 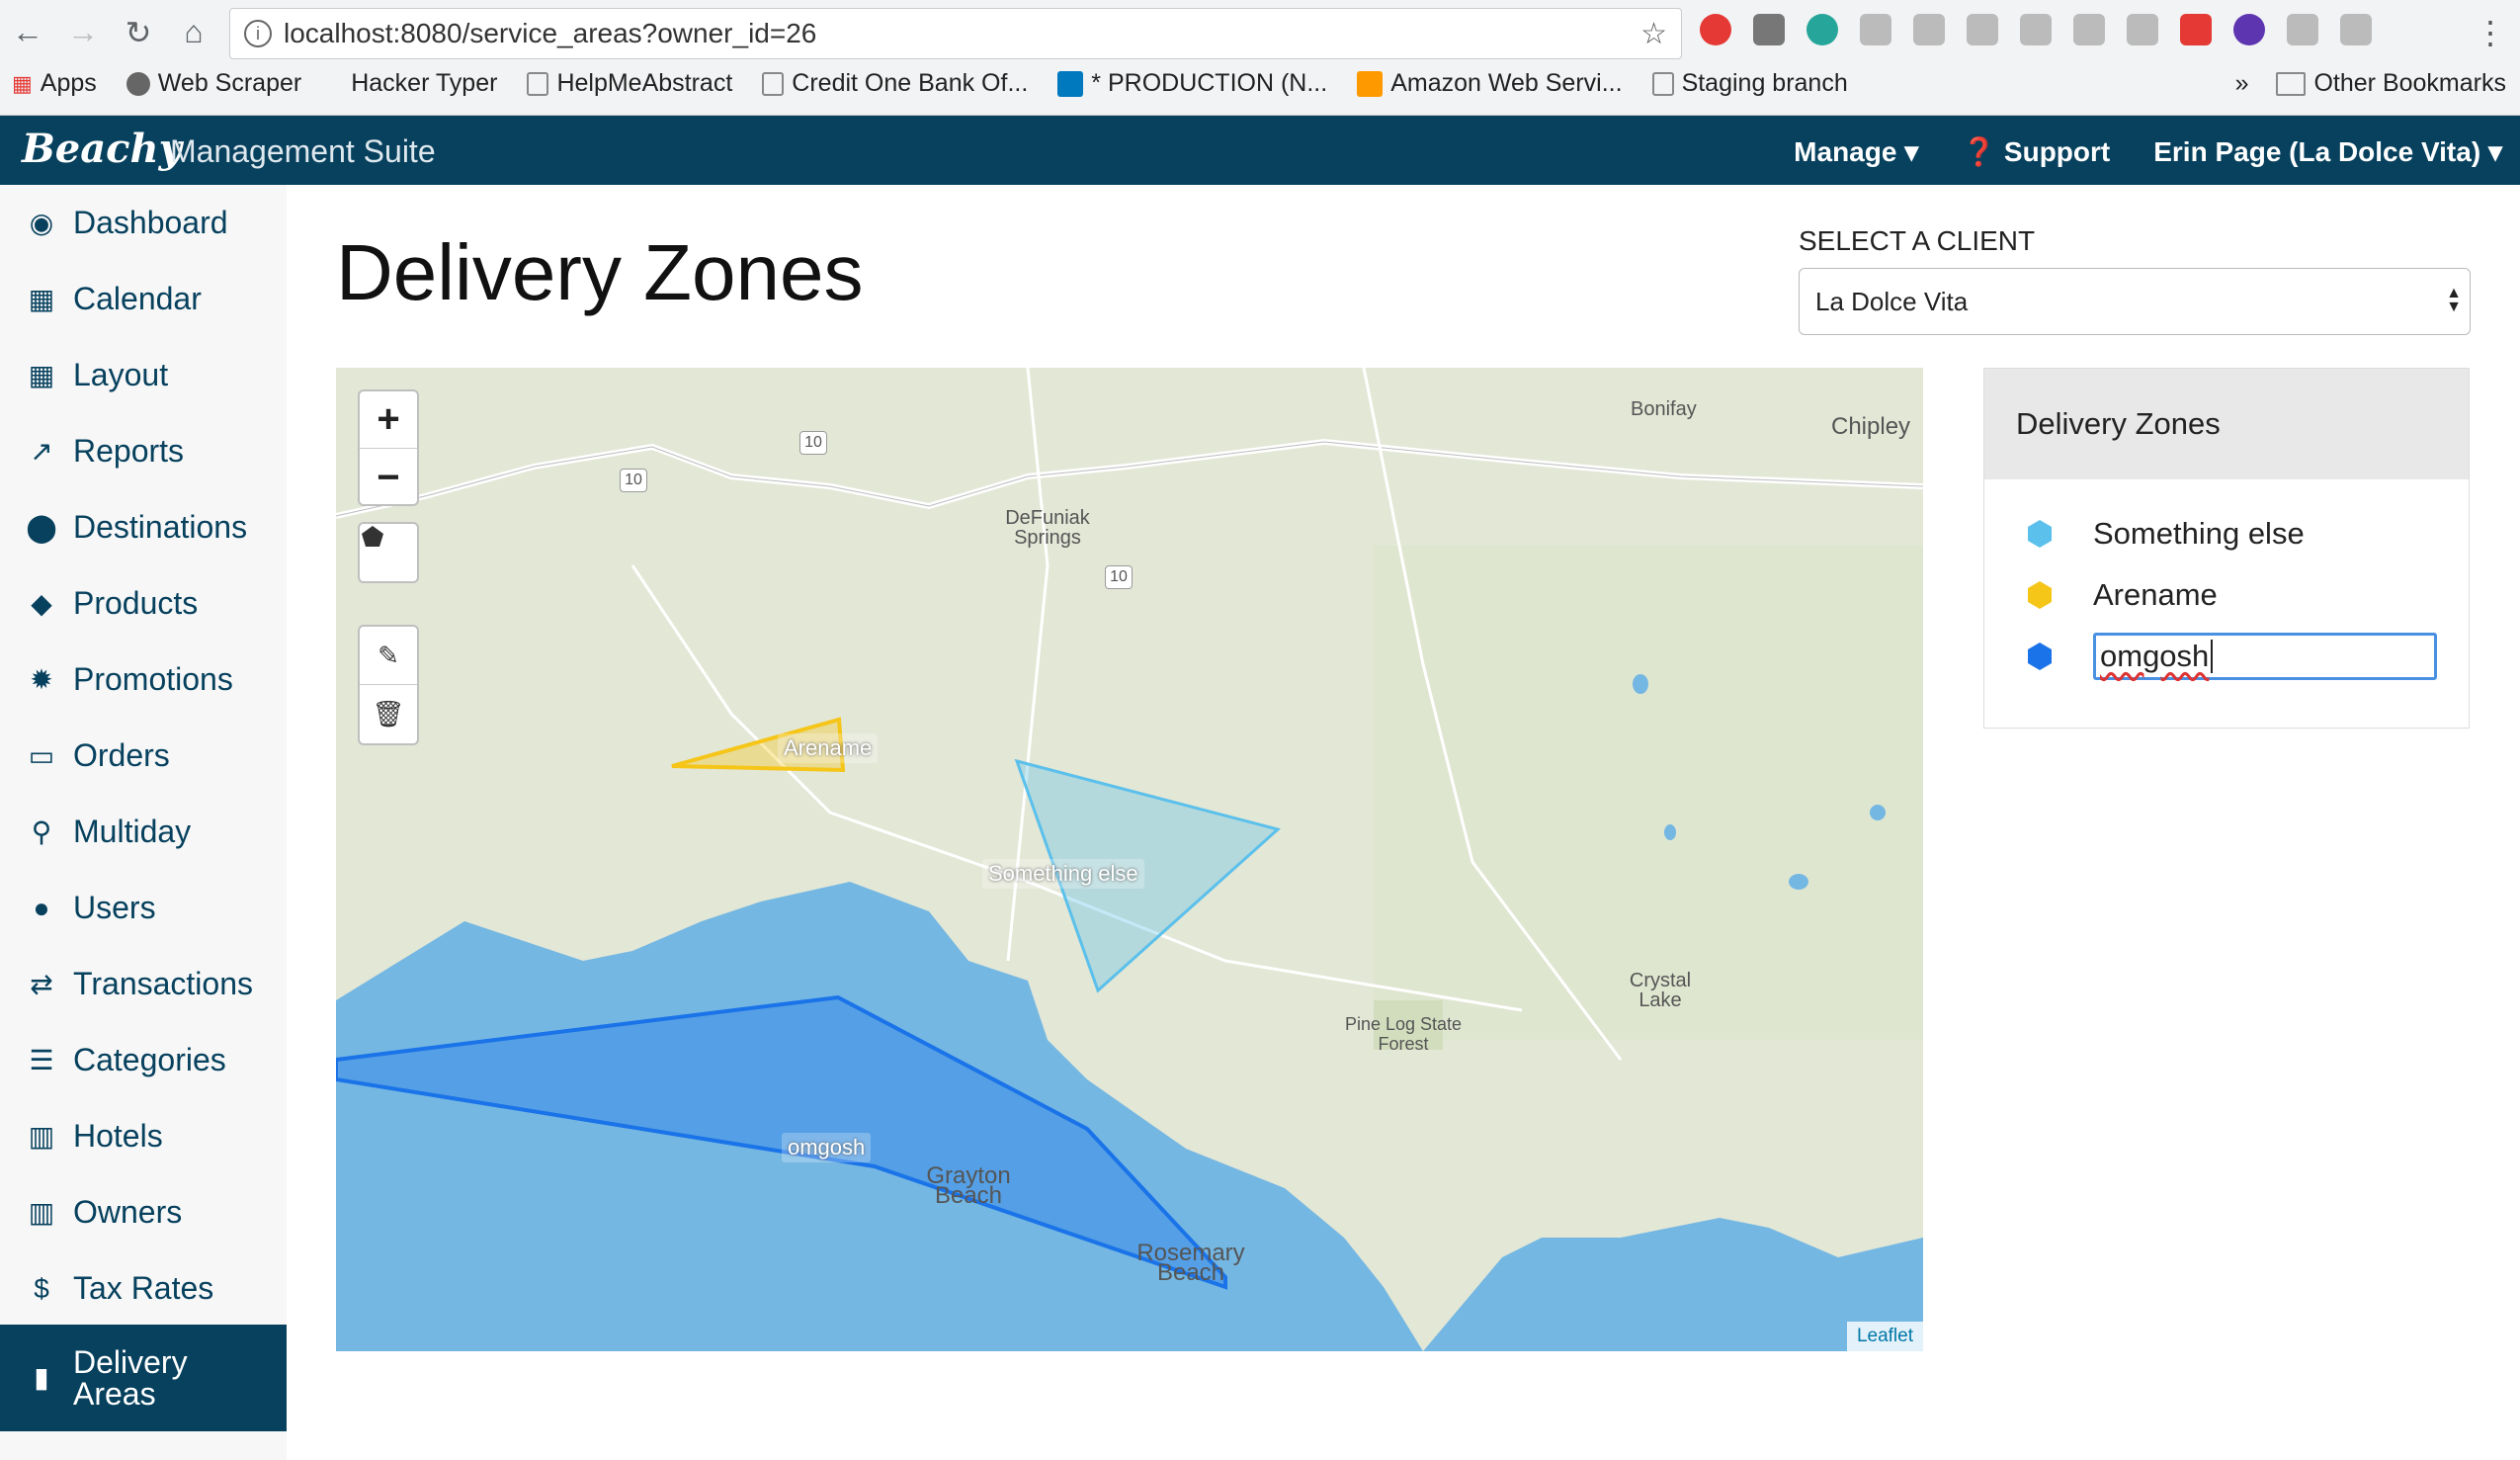 What do you see at coordinates (1653, 34) in the screenshot?
I see `star-icon: ☆` at bounding box center [1653, 34].